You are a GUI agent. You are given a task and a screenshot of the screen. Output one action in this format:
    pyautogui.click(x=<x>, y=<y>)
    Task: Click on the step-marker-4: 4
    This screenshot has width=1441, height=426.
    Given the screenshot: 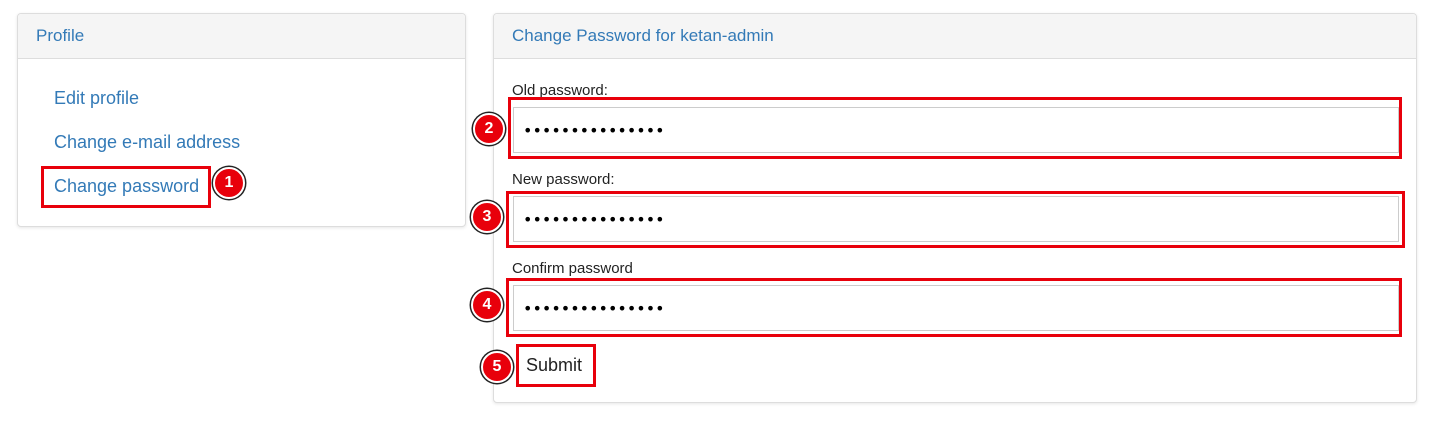 What is the action you would take?
    pyautogui.click(x=487, y=305)
    